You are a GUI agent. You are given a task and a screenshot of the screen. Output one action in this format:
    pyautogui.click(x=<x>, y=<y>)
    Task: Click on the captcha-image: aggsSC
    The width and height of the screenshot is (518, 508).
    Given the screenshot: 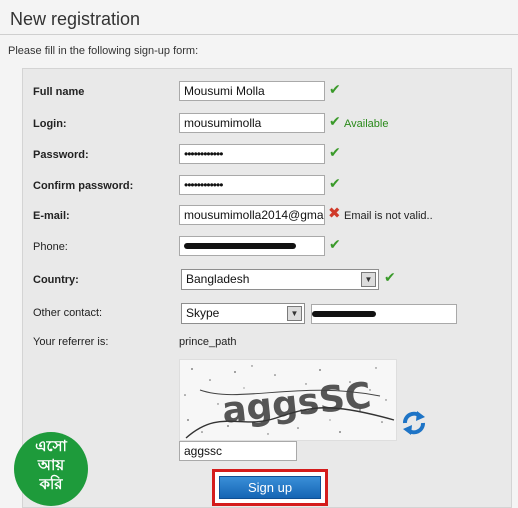 What is the action you would take?
    pyautogui.click(x=288, y=400)
    